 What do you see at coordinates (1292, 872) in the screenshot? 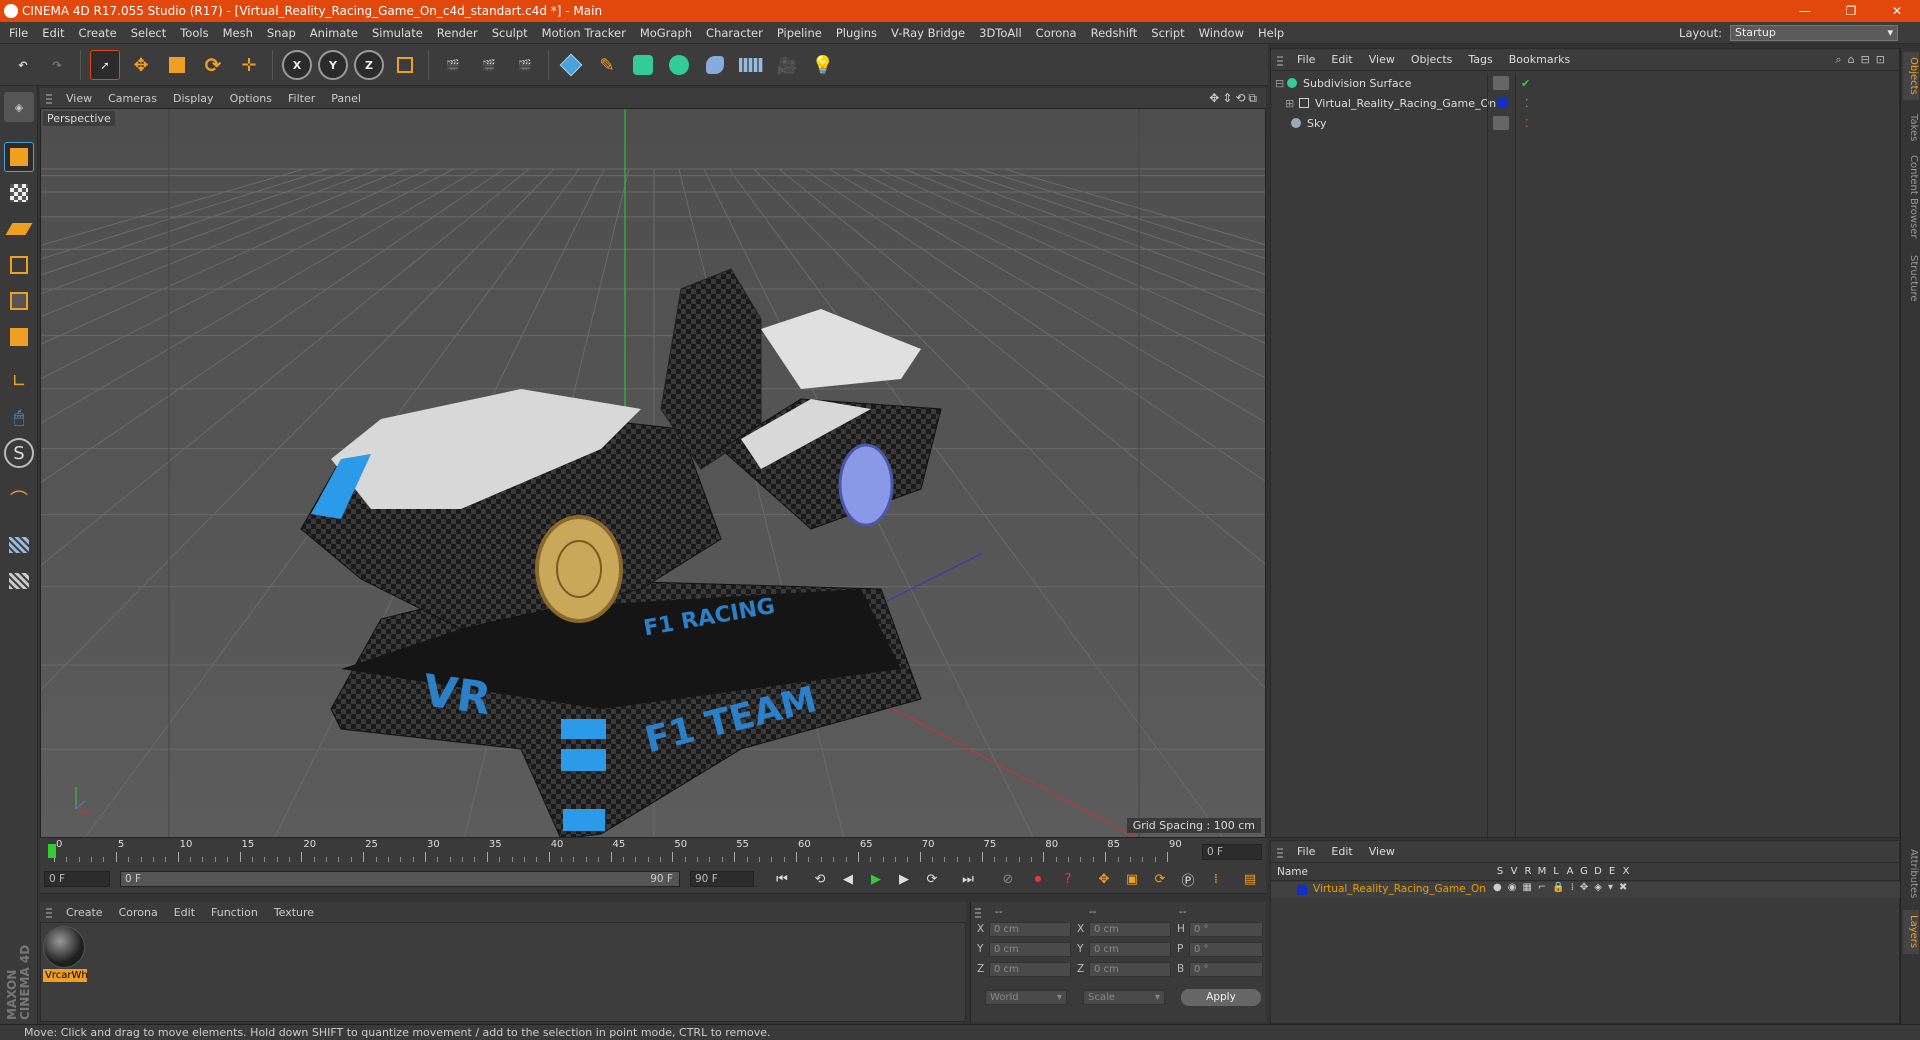
I see `name-column-header: Name` at bounding box center [1292, 872].